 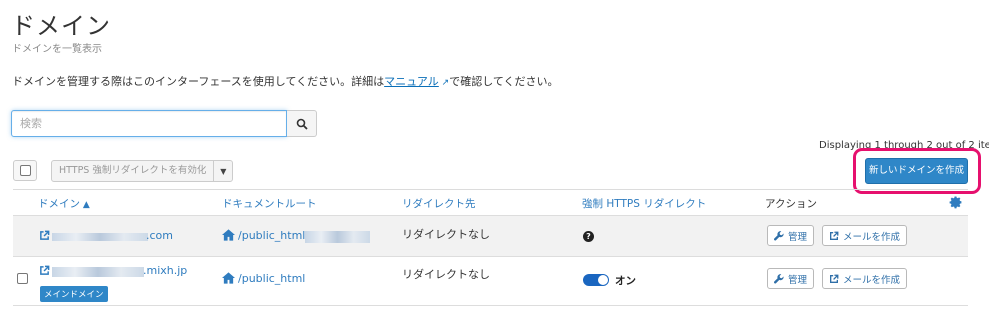 What do you see at coordinates (269, 203) in the screenshot?
I see `column-header-document-root: ドキュメントルート` at bounding box center [269, 203].